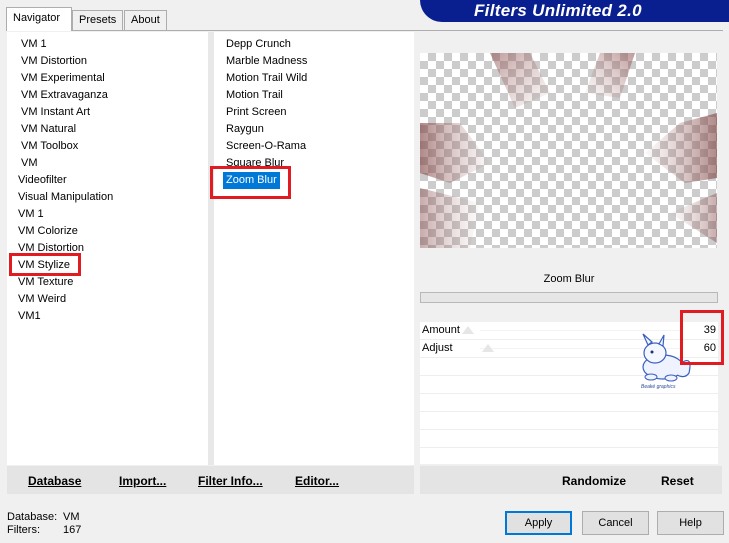 The width and height of the screenshot is (729, 543). What do you see at coordinates (44, 265) in the screenshot?
I see `category-item-selected: VM Stylize` at bounding box center [44, 265].